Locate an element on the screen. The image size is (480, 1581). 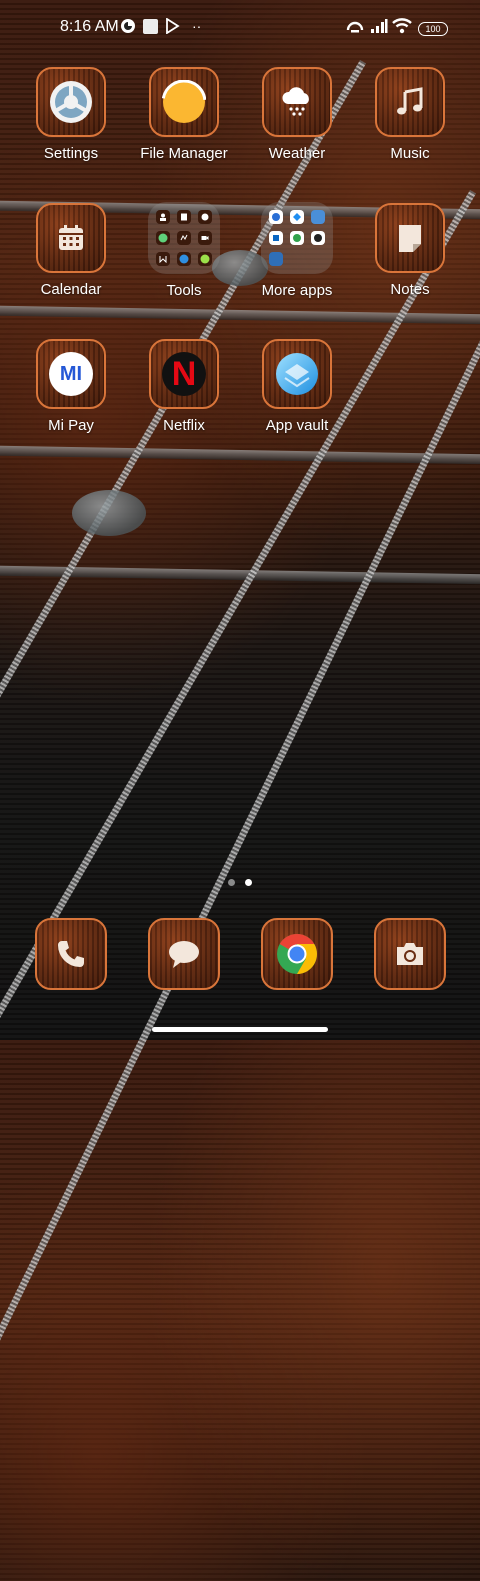
app-weather: Weather is located at coordinates (297, 114).